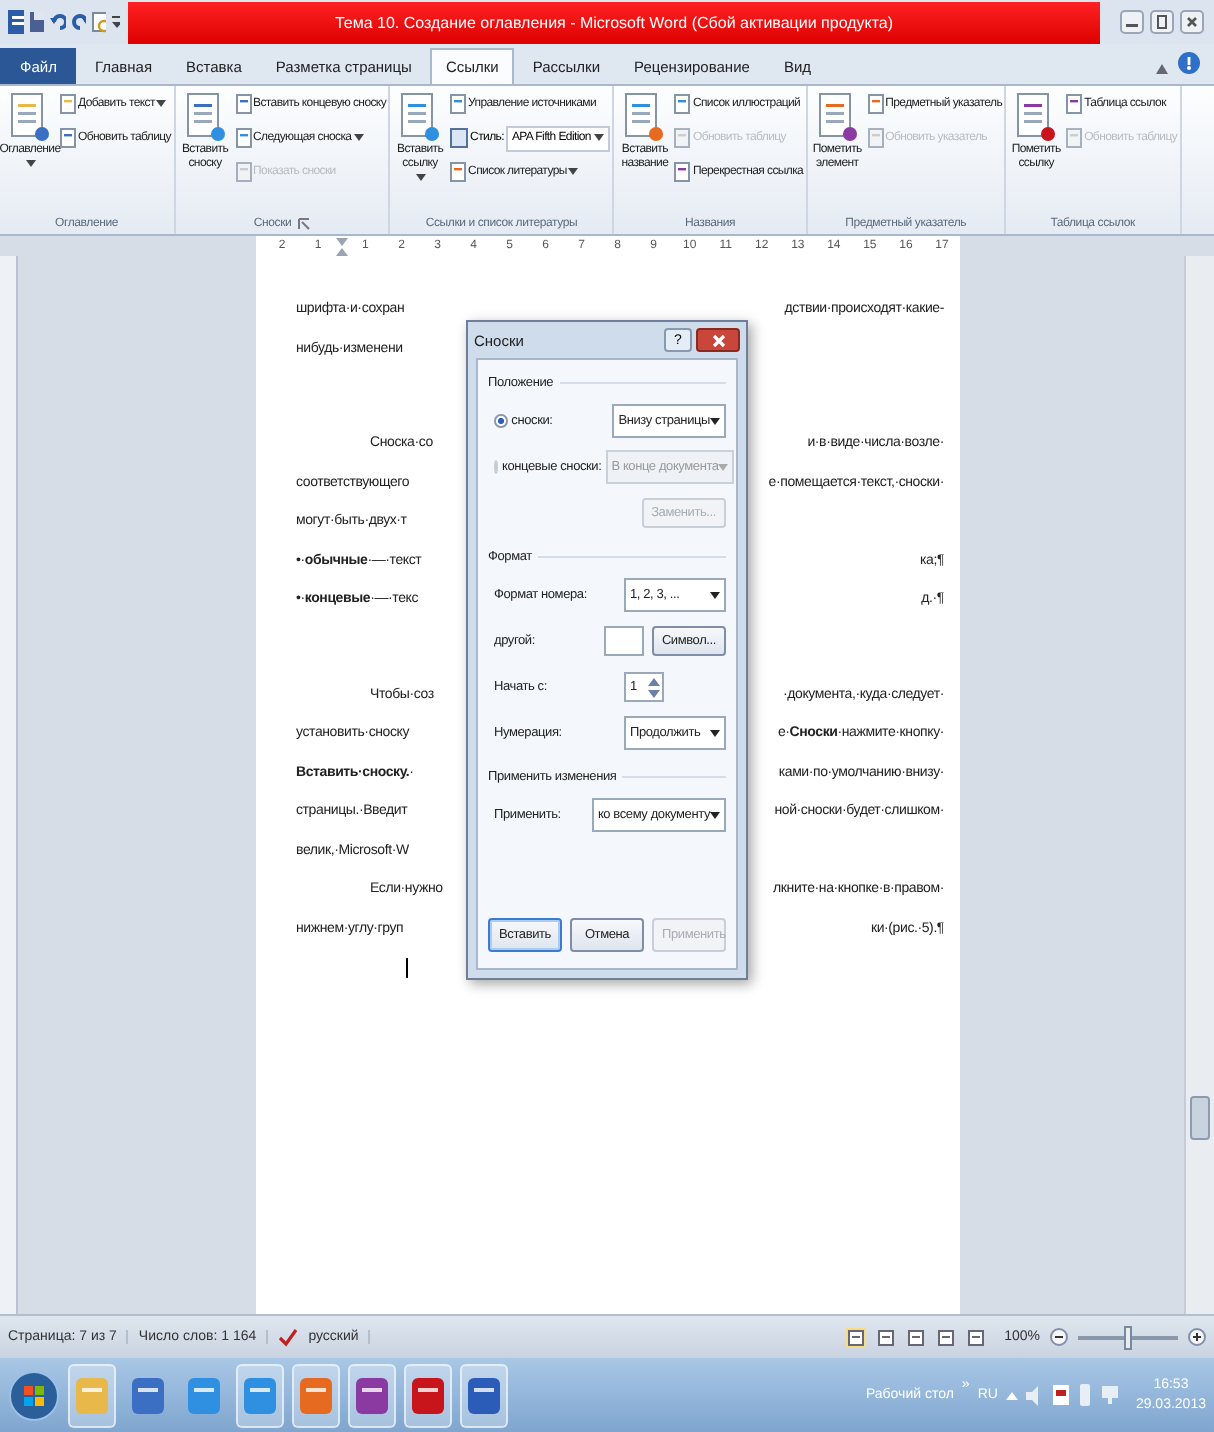 The height and width of the screenshot is (1432, 1214). Describe the element at coordinates (342, 246) in the screenshot. I see `indent-marker-icon` at that location.